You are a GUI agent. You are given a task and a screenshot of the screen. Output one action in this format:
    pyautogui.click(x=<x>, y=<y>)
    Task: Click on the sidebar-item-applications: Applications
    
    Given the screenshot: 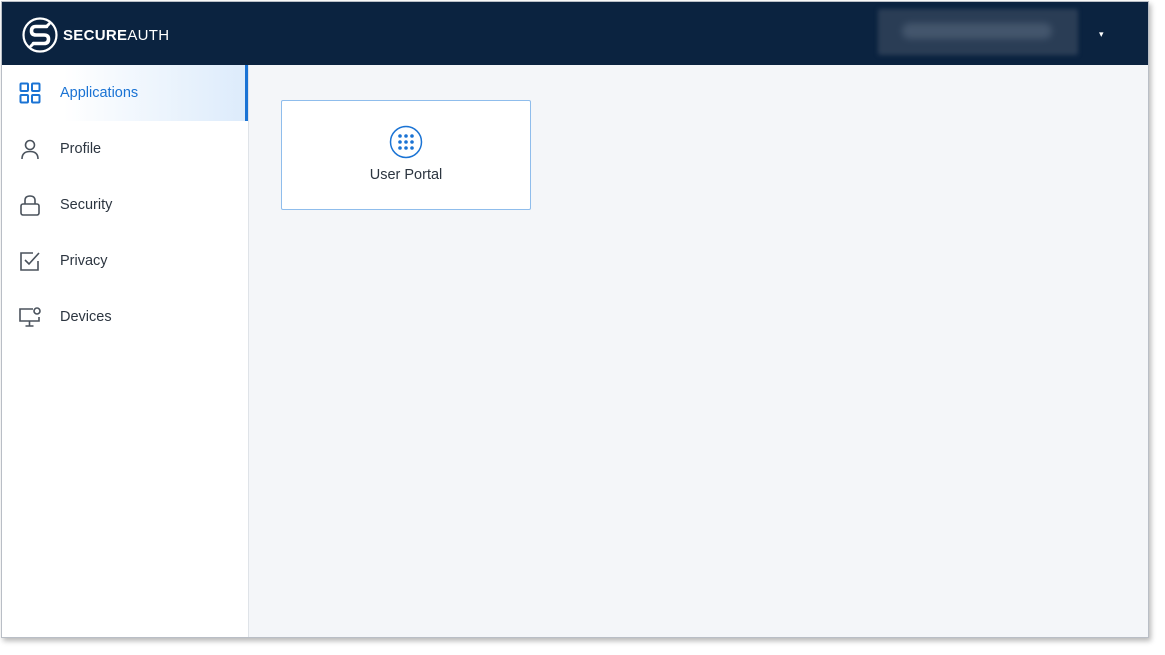 What is the action you would take?
    pyautogui.click(x=125, y=93)
    